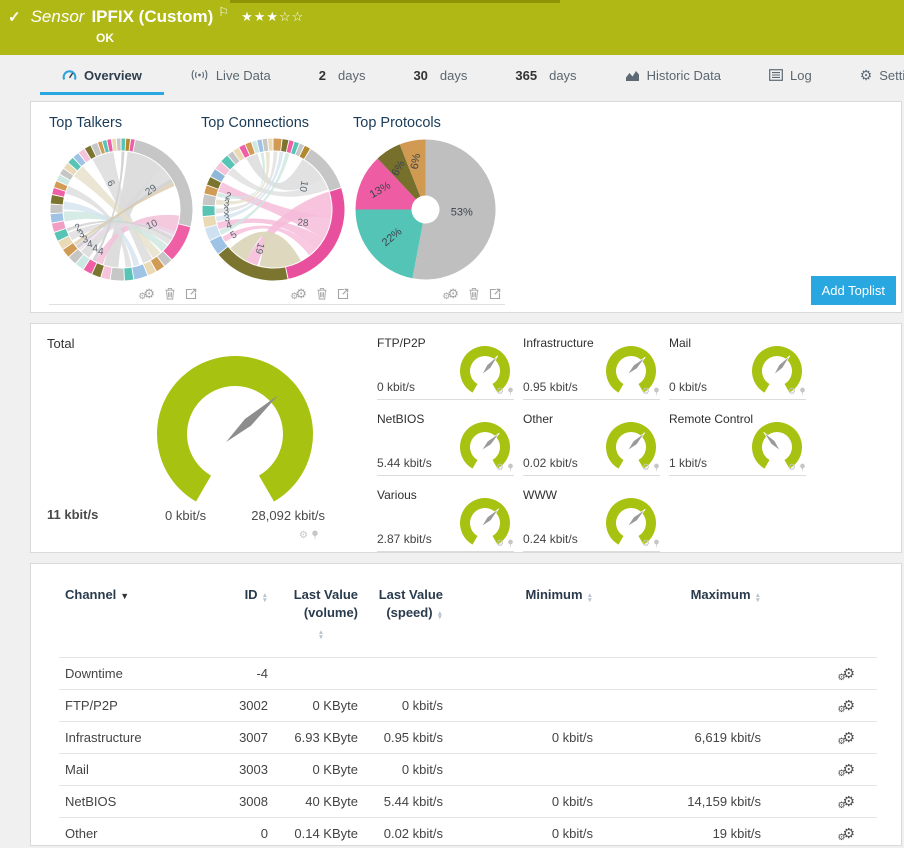  What do you see at coordinates (319, 619) in the screenshot?
I see `column-header-last-value-volume: Last Value (volume) ▲ ▼` at bounding box center [319, 619].